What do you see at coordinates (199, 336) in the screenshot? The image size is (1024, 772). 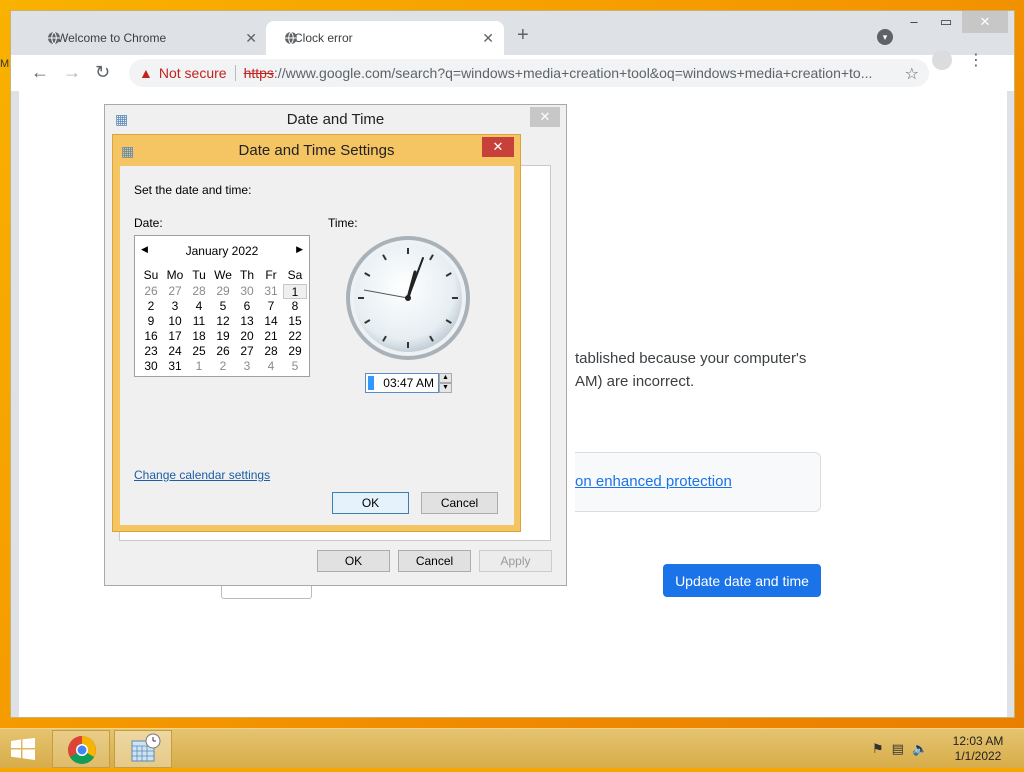 I see `calendar-day: 18` at bounding box center [199, 336].